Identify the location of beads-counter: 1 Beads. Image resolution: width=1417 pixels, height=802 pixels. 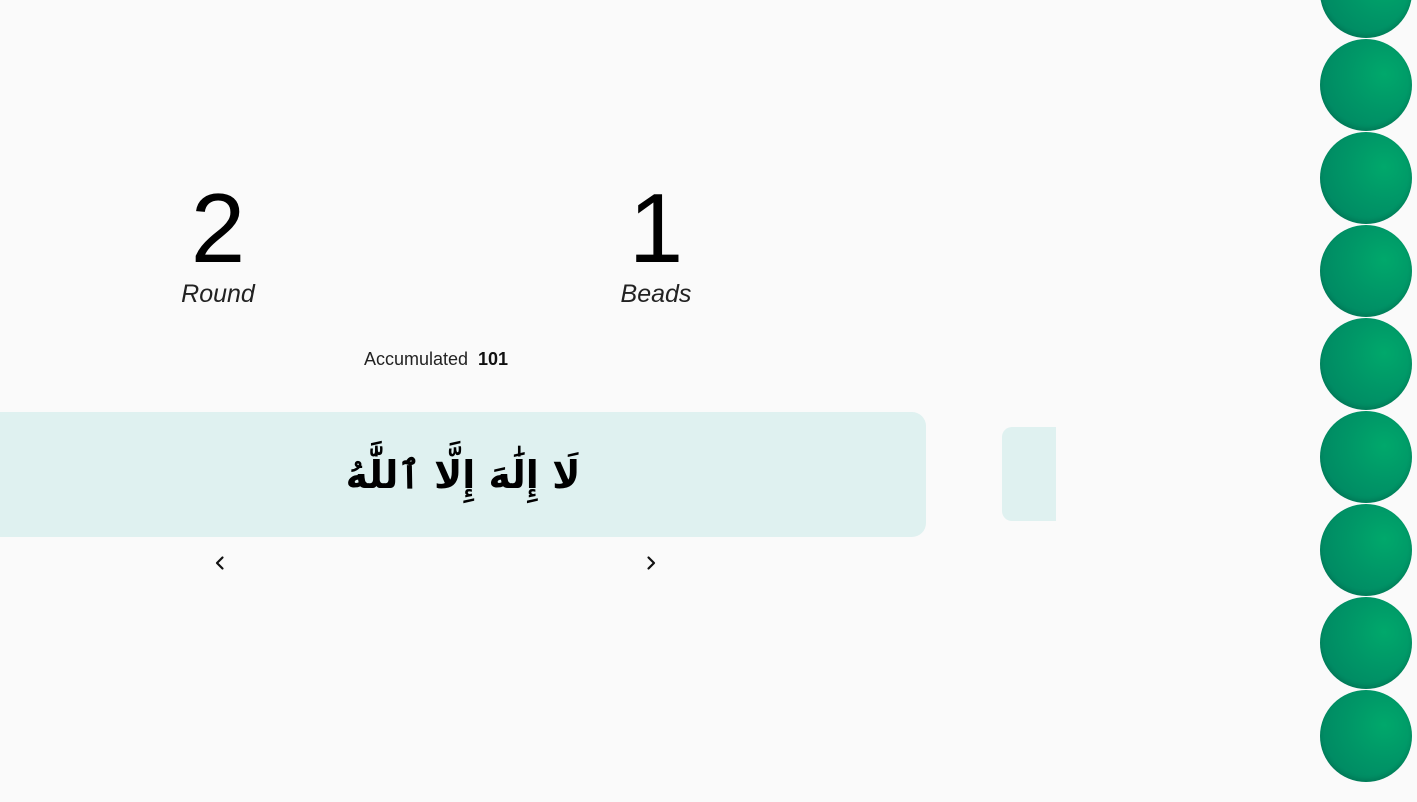
(656, 244).